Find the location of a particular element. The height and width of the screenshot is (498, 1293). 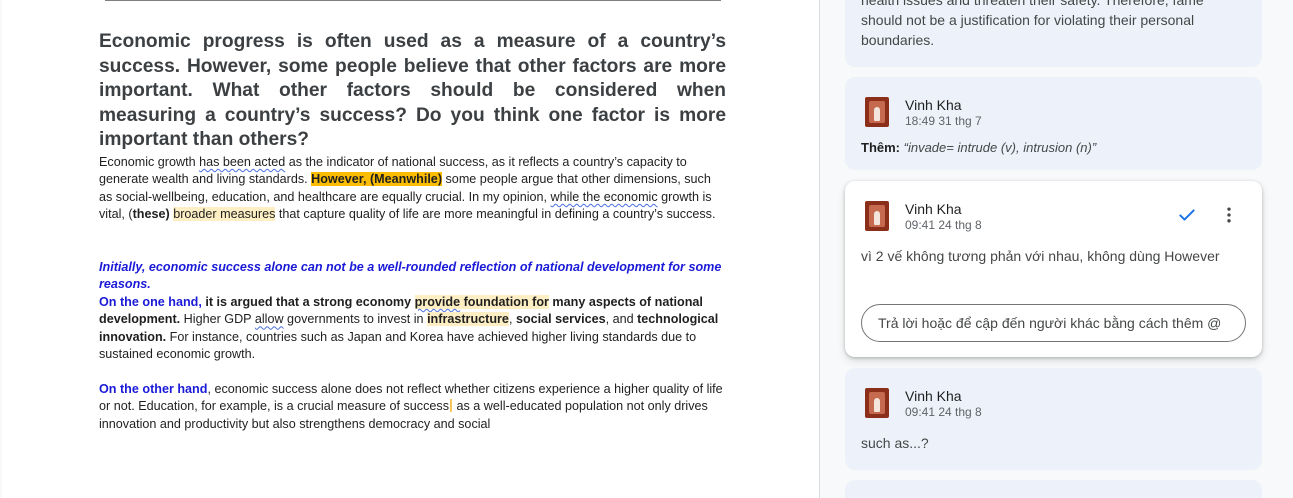

more-options-button is located at coordinates (1229, 215).